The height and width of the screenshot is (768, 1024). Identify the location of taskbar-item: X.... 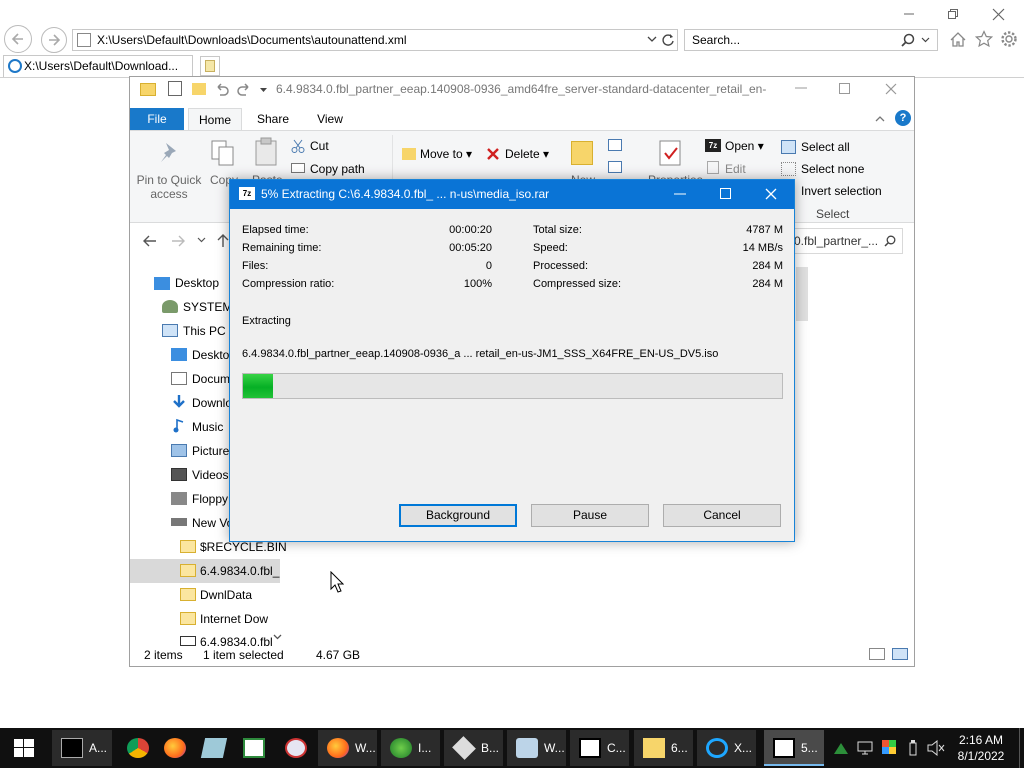
(726, 748).